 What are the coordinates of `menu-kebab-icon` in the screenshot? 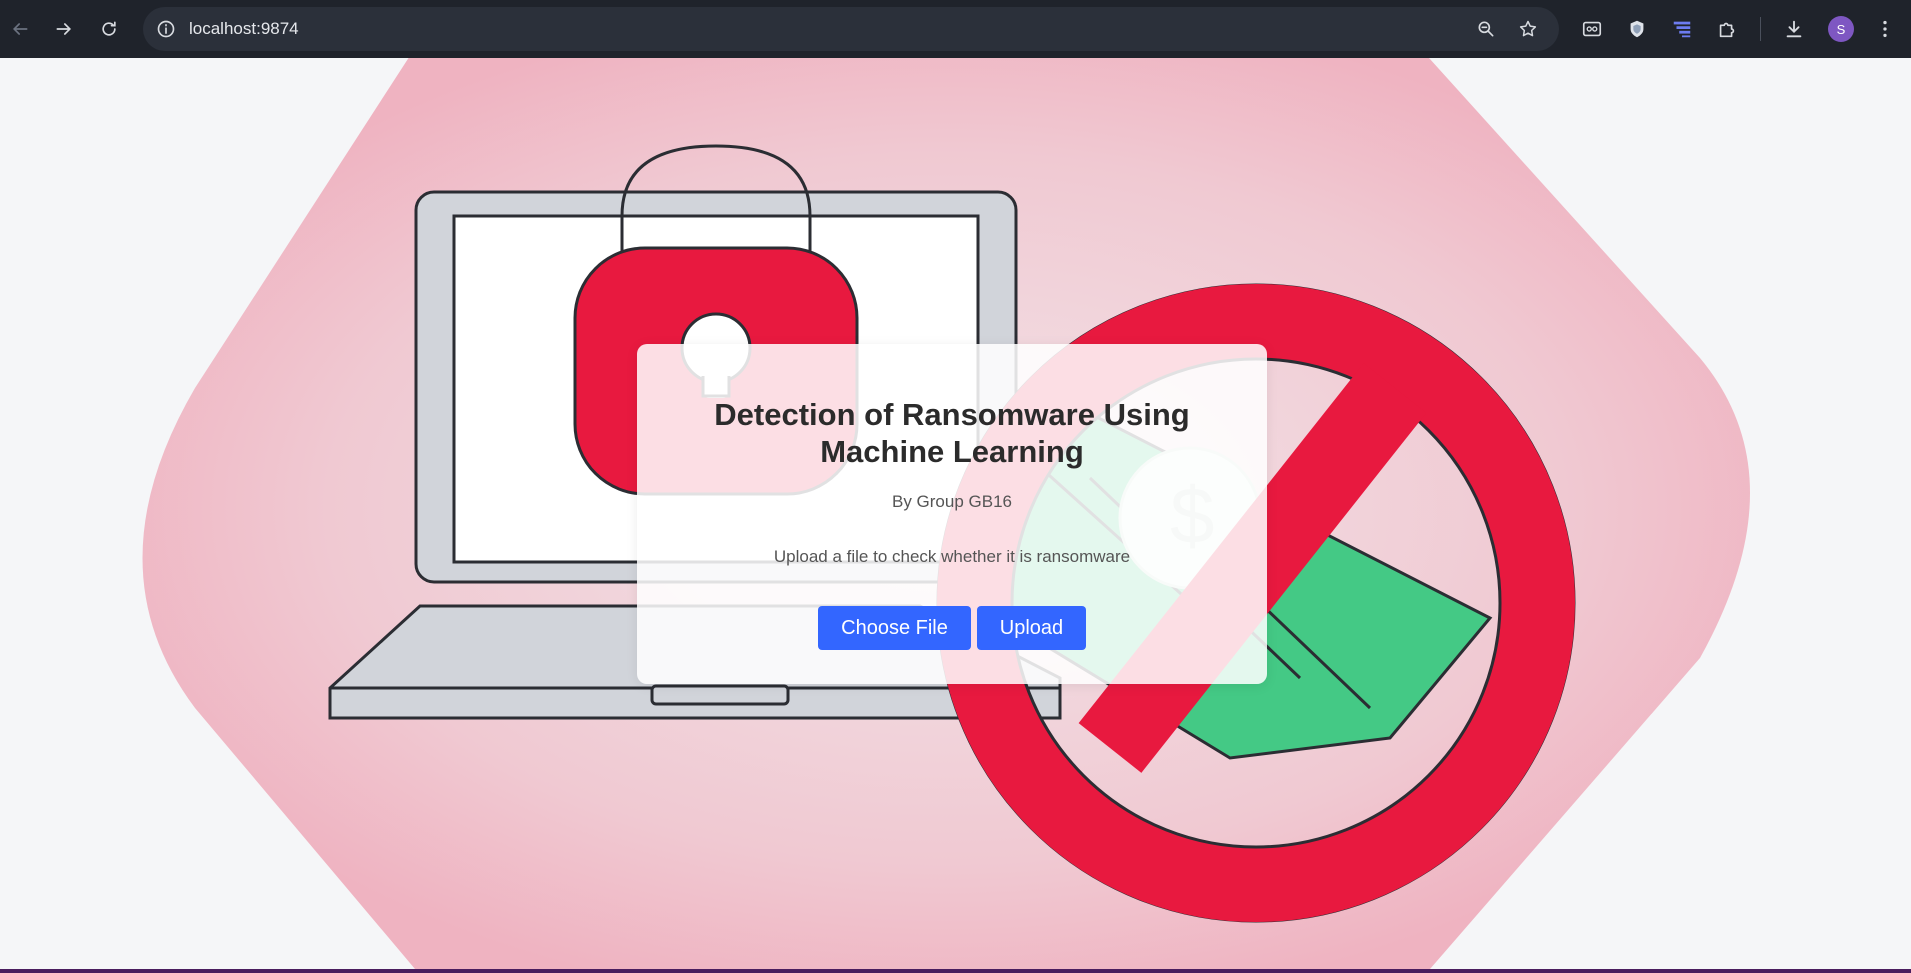 It's located at (1885, 29).